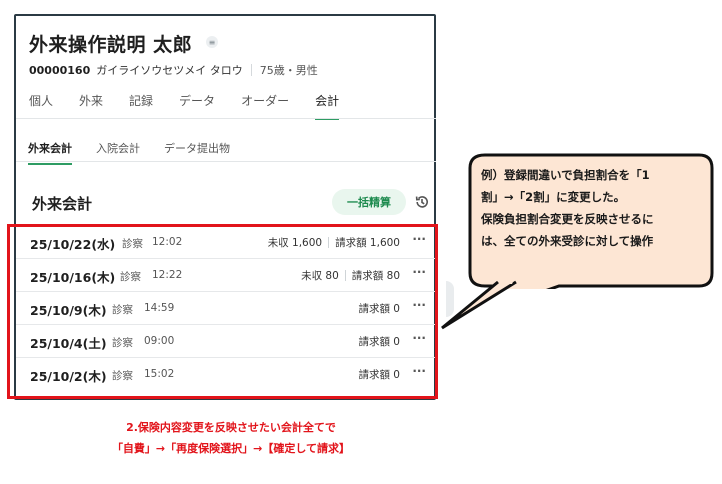  I want to click on patient-id: 00000160, so click(60, 70).